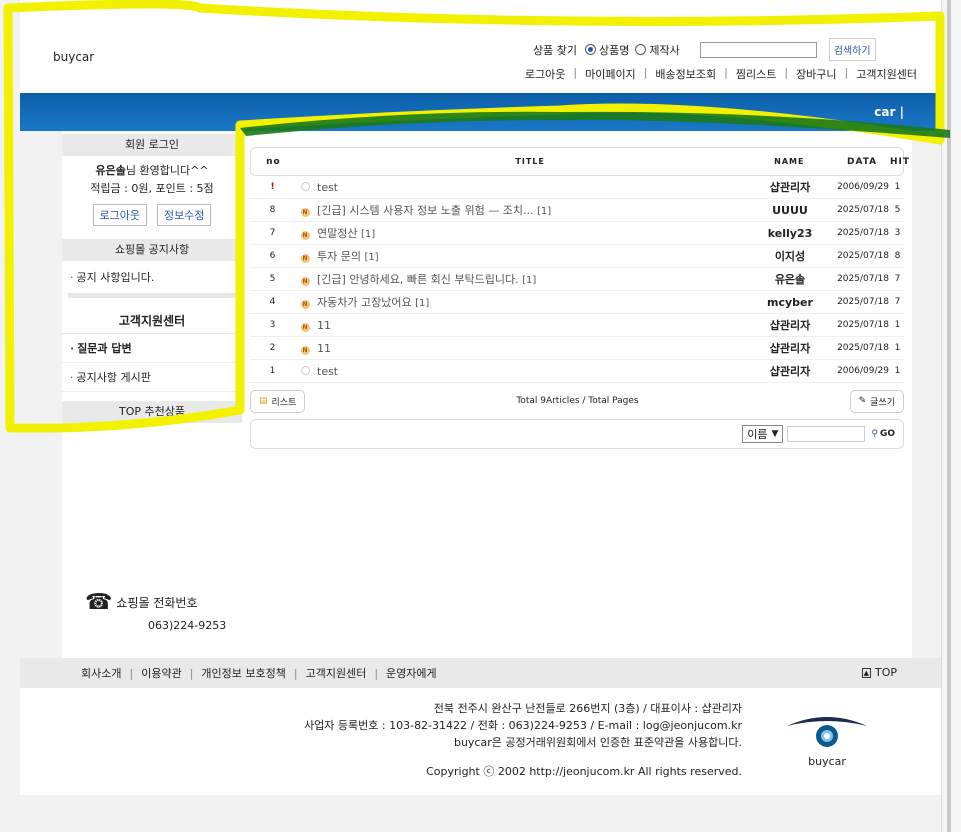 The image size is (961, 832). I want to click on footer-link-about: 회사소개, so click(101, 673).